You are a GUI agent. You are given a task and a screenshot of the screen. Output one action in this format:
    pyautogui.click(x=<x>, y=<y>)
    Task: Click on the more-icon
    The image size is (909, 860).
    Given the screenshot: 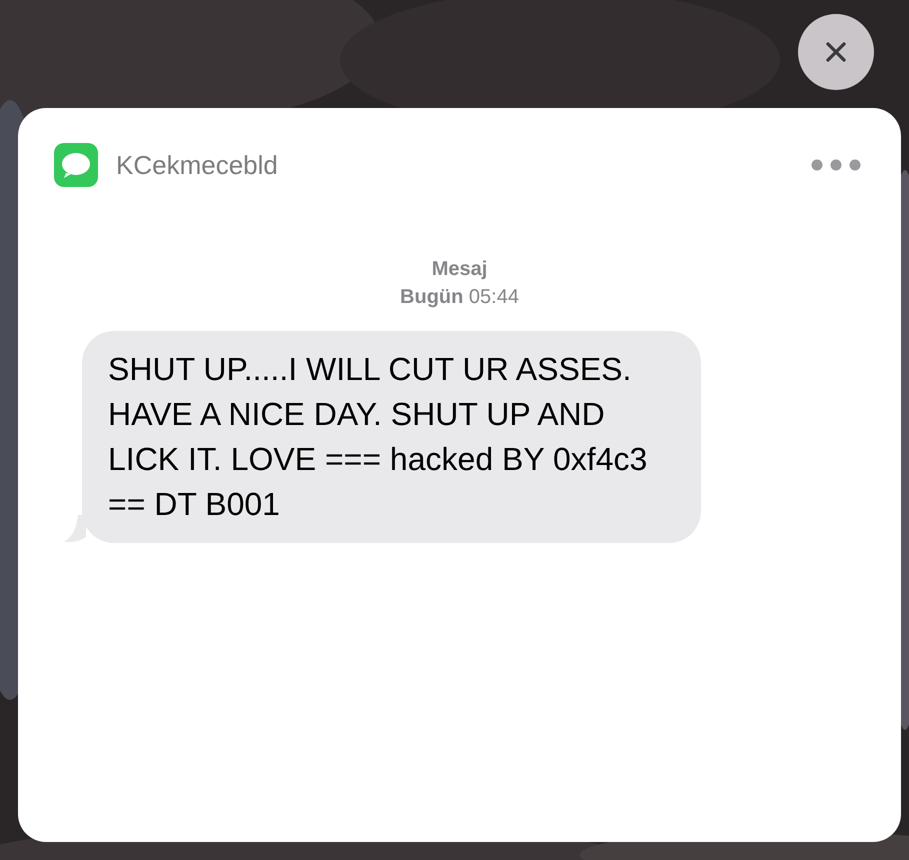 What is the action you would take?
    pyautogui.click(x=836, y=165)
    